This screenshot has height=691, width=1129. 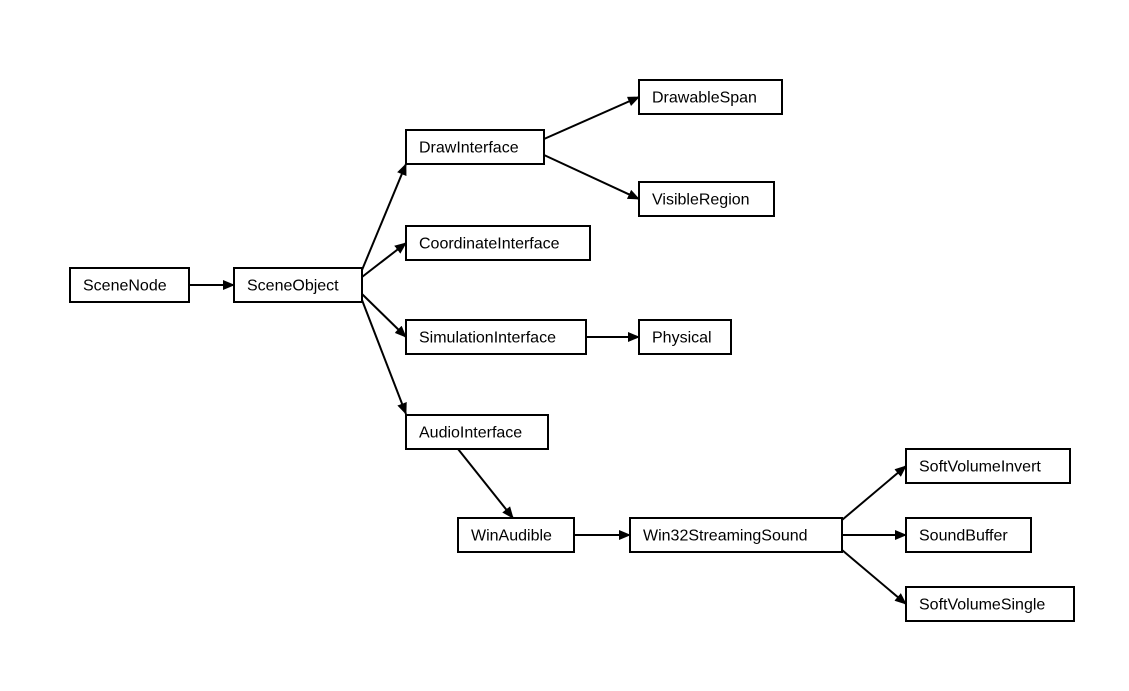 What do you see at coordinates (704, 98) in the screenshot?
I see `node-label: DrawableSpan` at bounding box center [704, 98].